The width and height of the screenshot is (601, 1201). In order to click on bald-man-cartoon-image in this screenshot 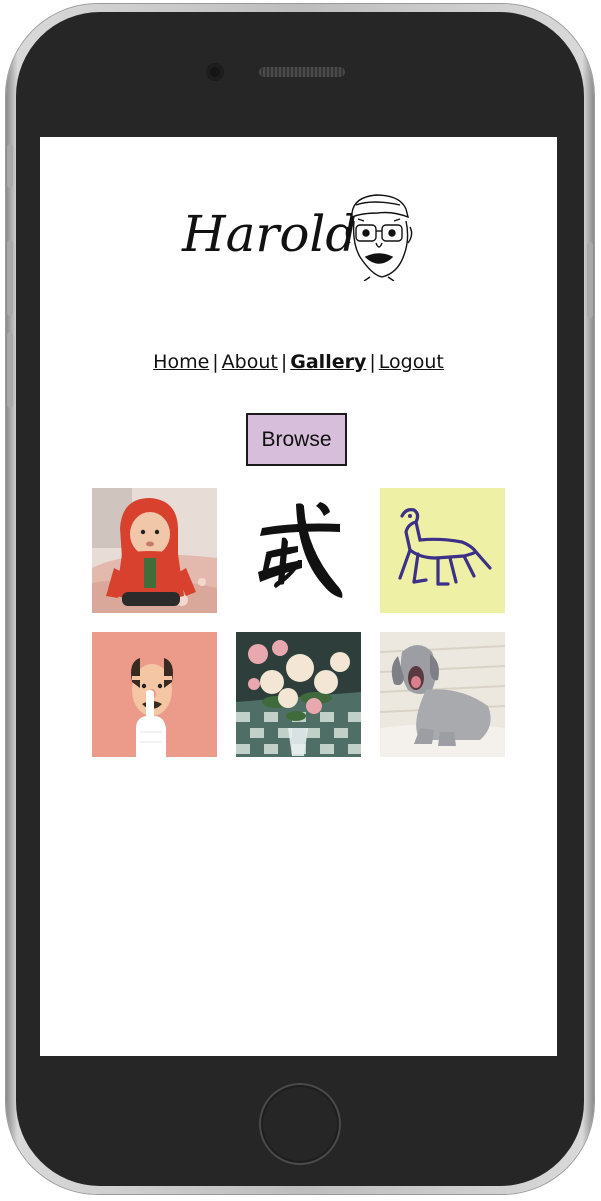, I will do `click(154, 694)`.